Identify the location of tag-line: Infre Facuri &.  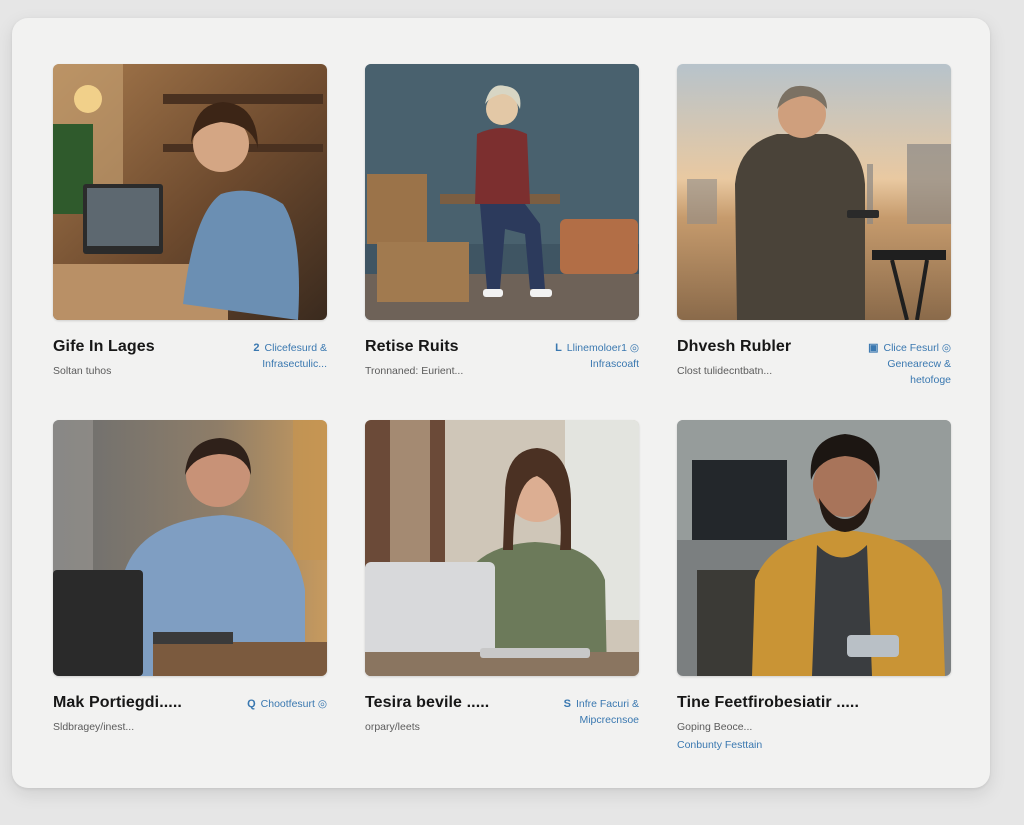
(607, 704).